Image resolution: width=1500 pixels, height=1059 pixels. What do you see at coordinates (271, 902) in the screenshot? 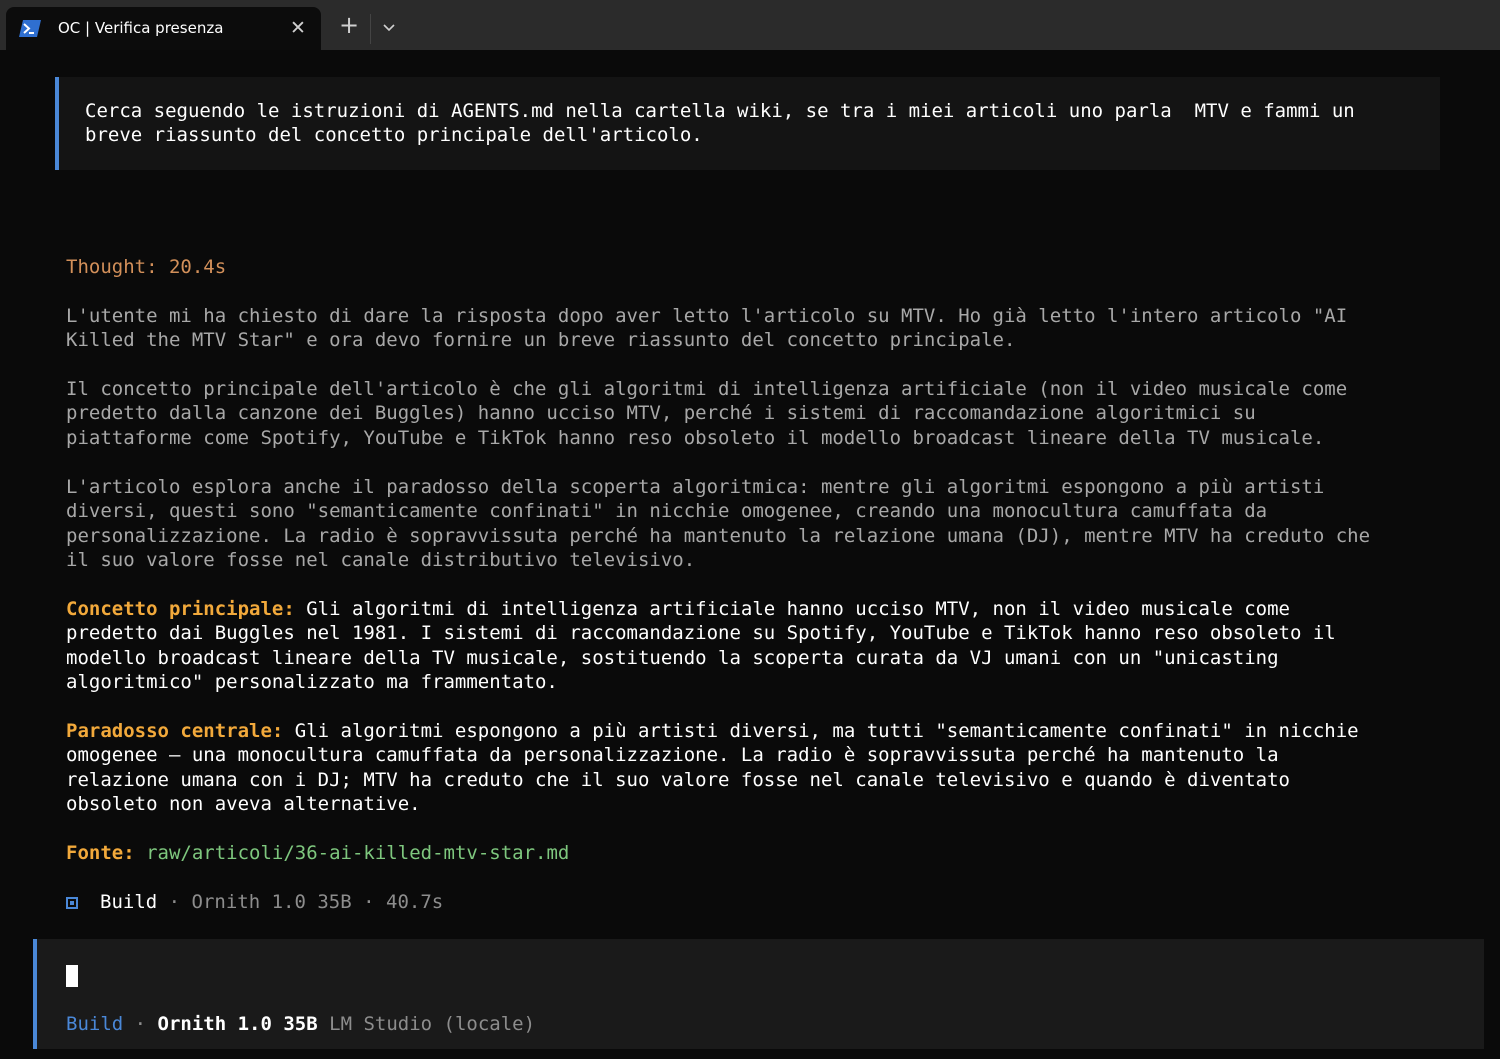
I see `build-model: Ornith 1.0 35B` at bounding box center [271, 902].